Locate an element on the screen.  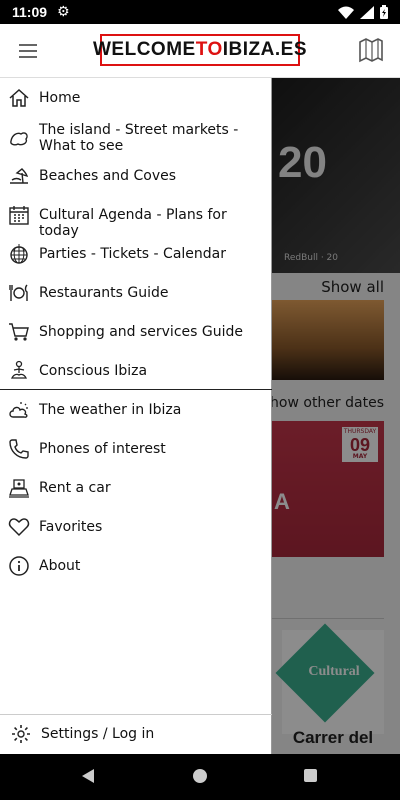
logo-ibiza: IBIZA.ES is located at coordinates (264, 49).